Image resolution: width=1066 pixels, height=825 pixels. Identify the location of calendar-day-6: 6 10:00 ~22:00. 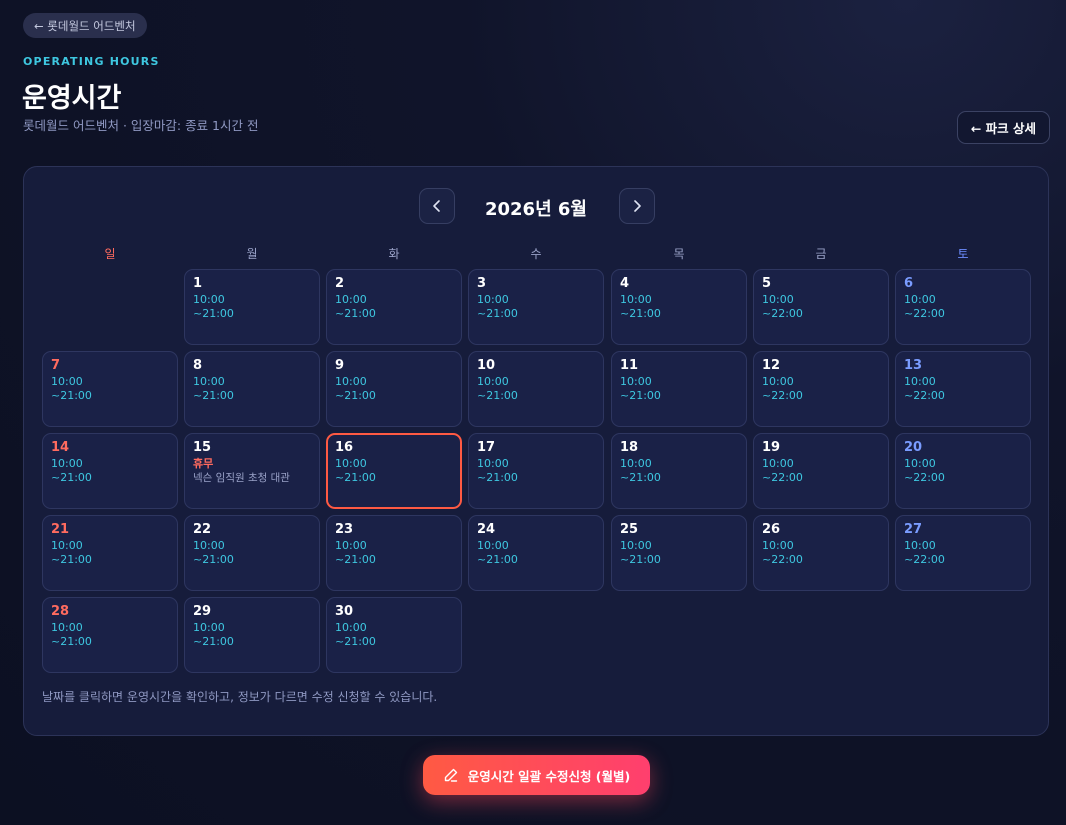
(963, 307).